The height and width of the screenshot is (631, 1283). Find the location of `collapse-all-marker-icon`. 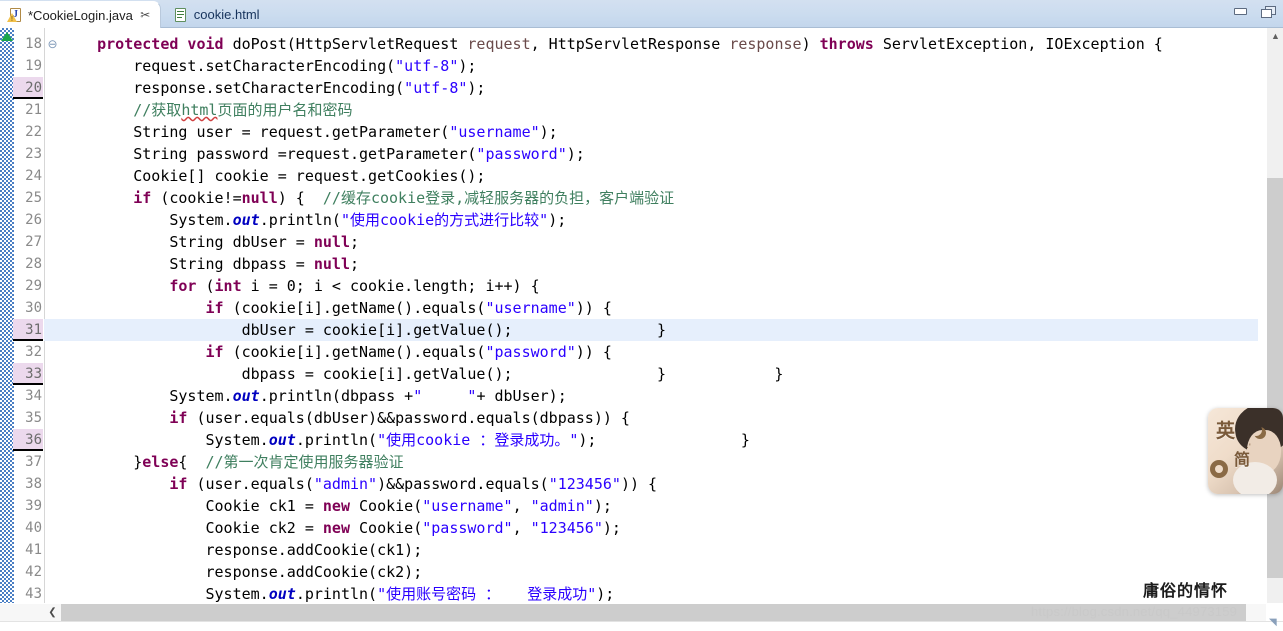

collapse-all-marker-icon is located at coordinates (7, 36).